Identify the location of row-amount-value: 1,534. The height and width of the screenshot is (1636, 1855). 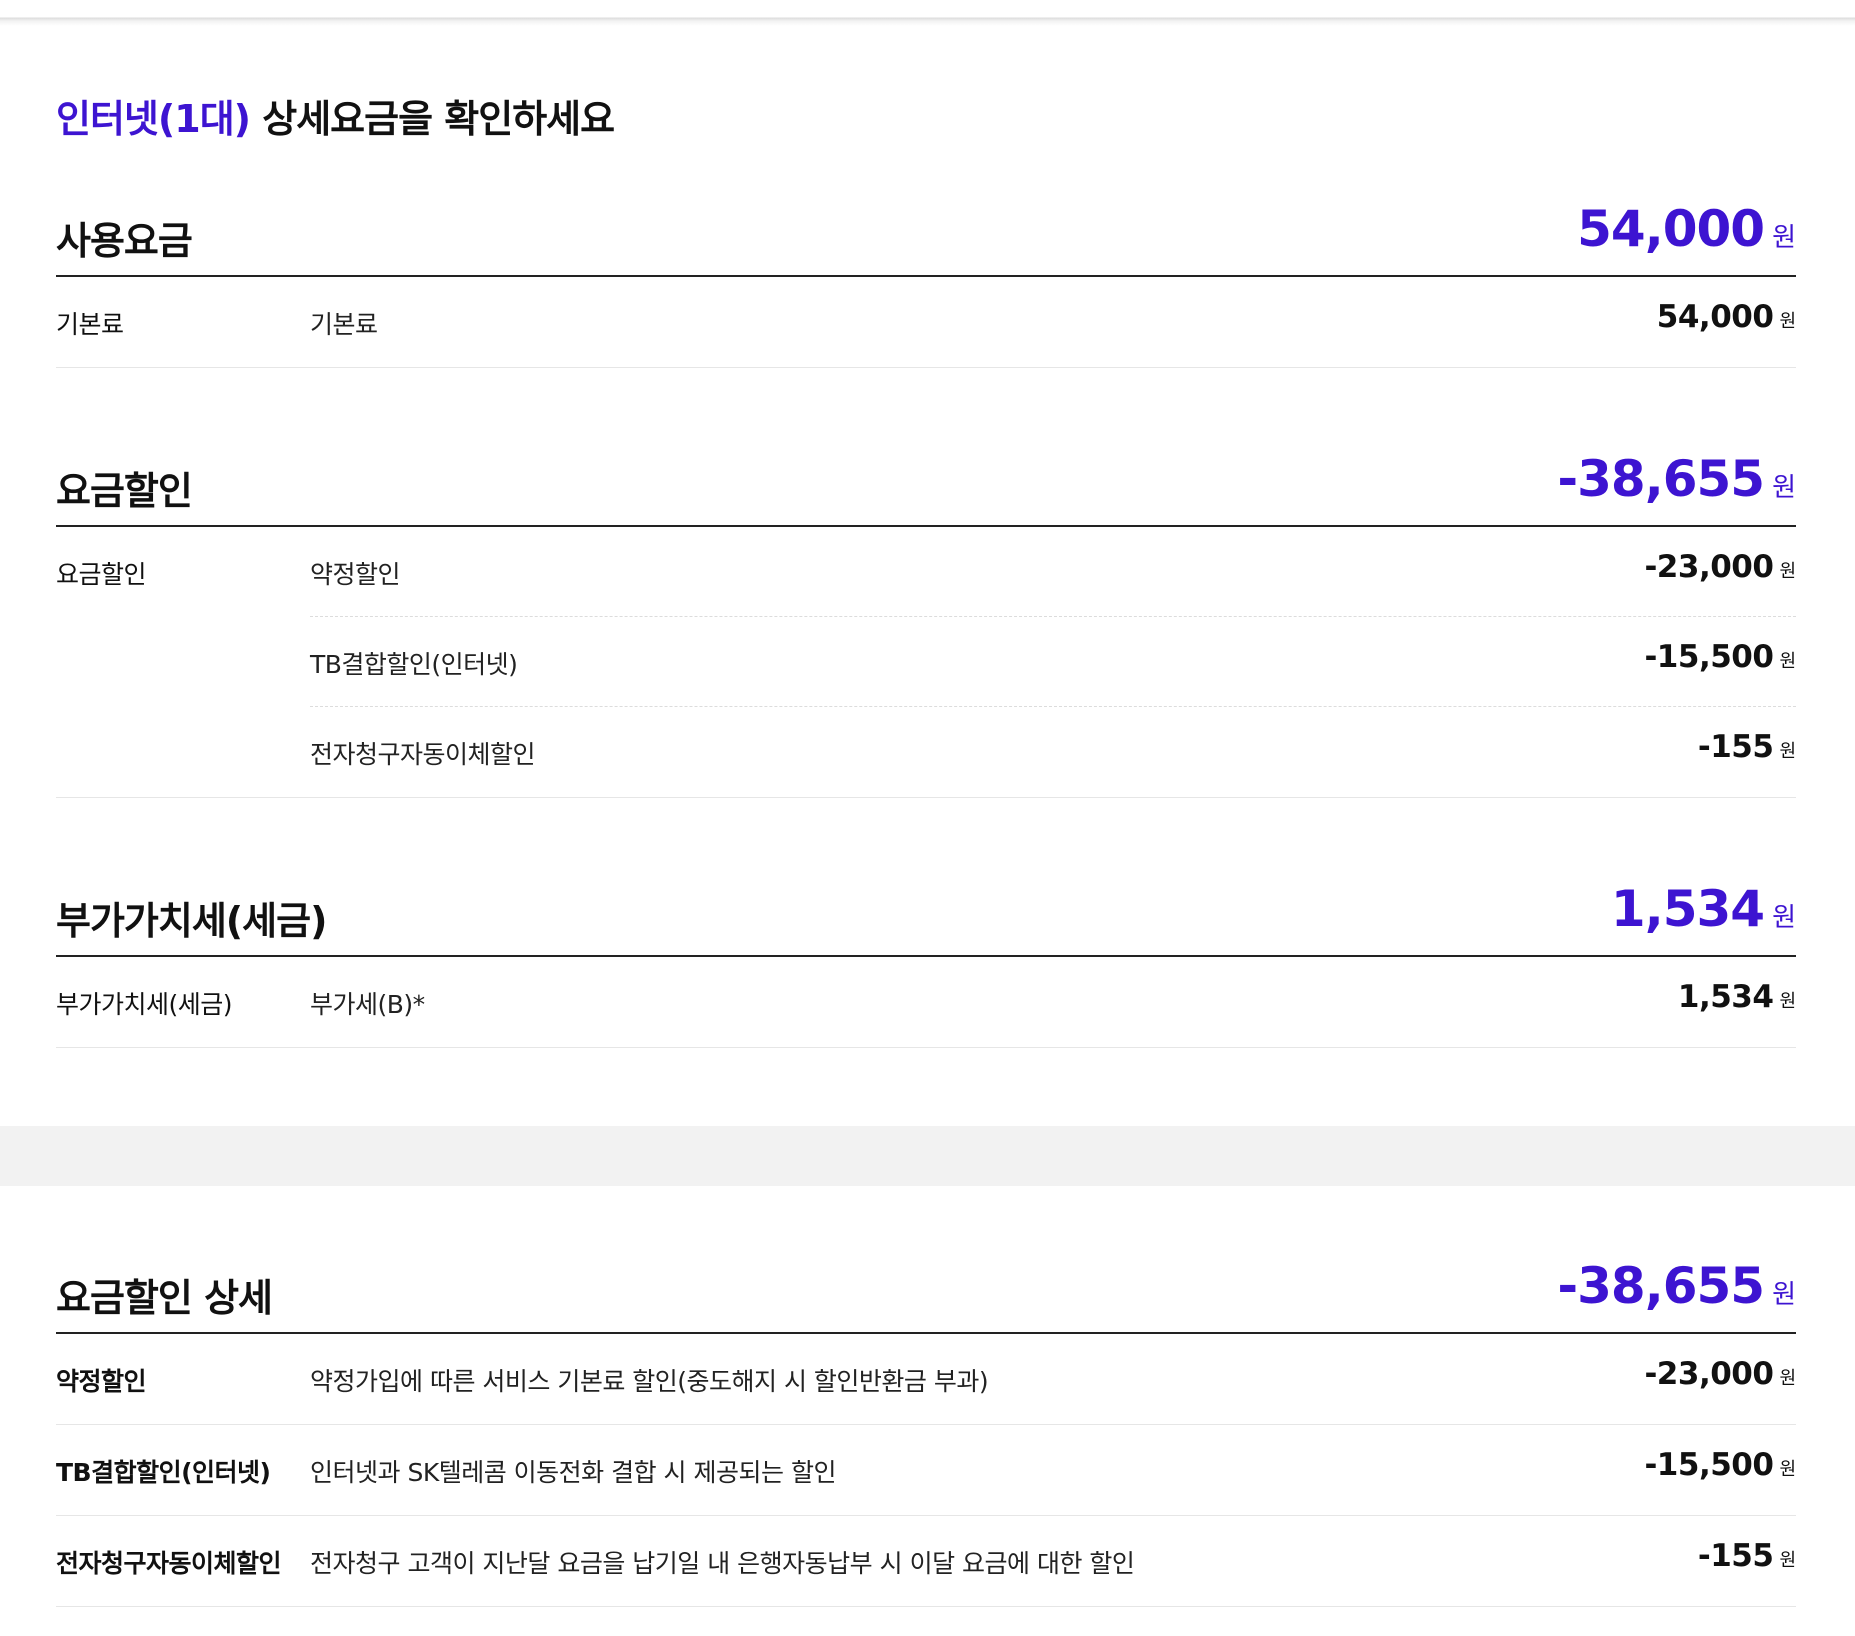
(1725, 997).